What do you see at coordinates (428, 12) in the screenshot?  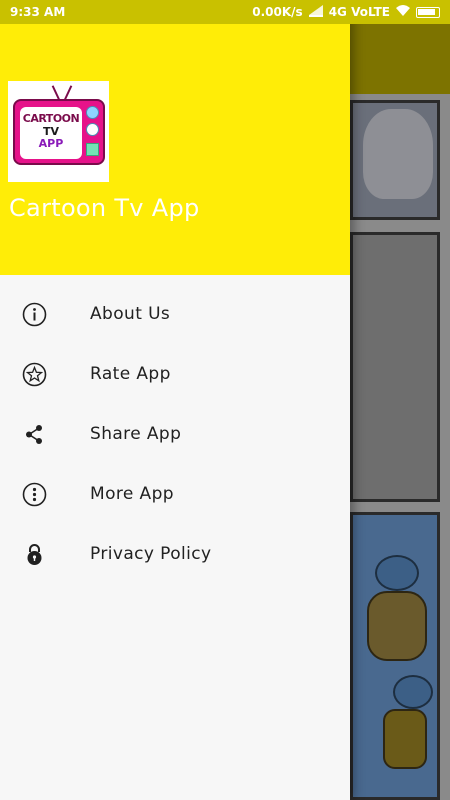 I see `battery-icon` at bounding box center [428, 12].